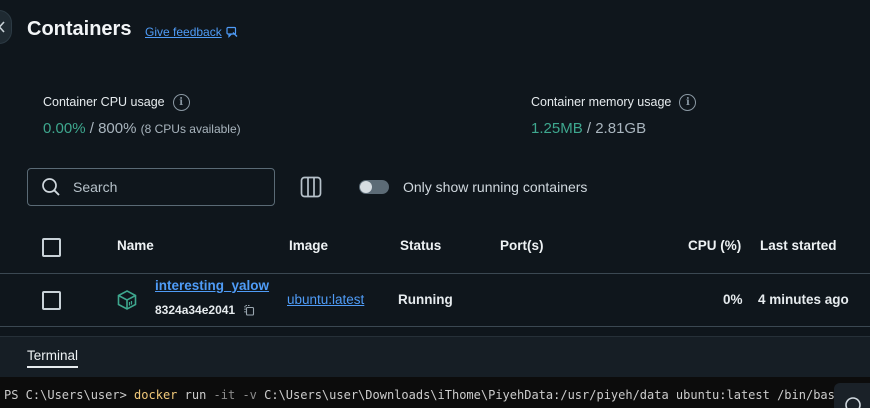 The height and width of the screenshot is (408, 870). What do you see at coordinates (212, 285) in the screenshot?
I see `container-name-link: interesting_yalow` at bounding box center [212, 285].